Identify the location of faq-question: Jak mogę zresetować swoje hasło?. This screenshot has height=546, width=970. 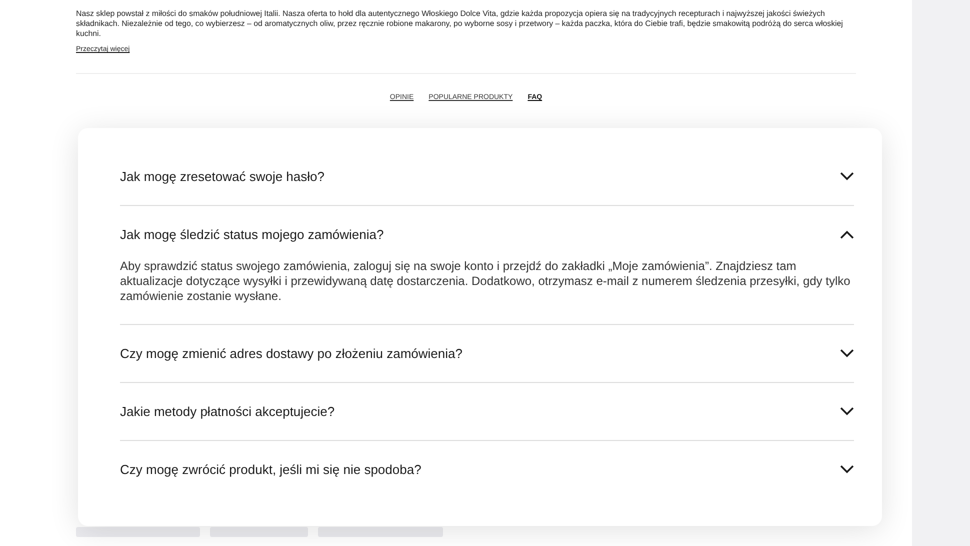
(487, 176).